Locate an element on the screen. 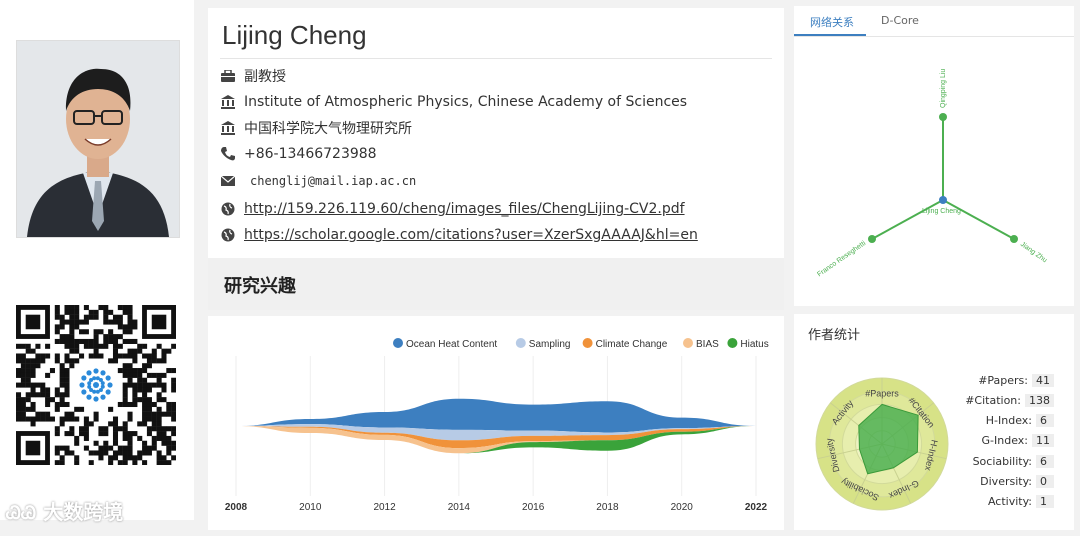 The width and height of the screenshot is (1080, 536). position-row: 副教授 is located at coordinates (253, 76).